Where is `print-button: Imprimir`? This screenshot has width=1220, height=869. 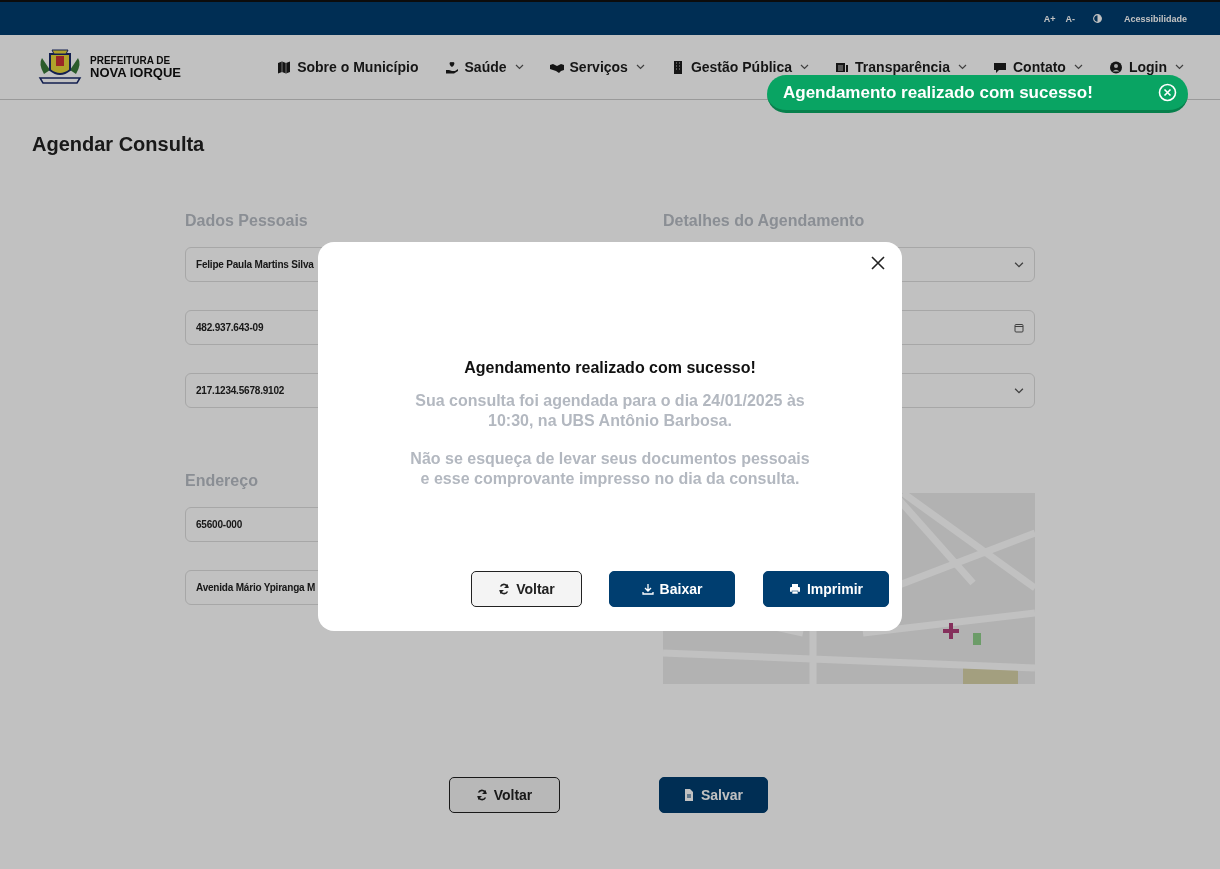 print-button: Imprimir is located at coordinates (826, 589).